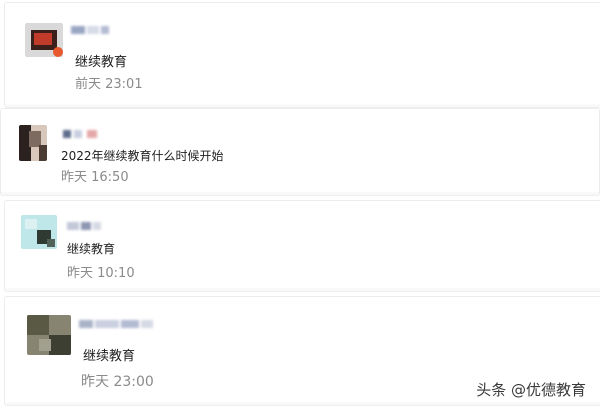 The height and width of the screenshot is (410, 600). Describe the element at coordinates (142, 156) in the screenshot. I see `comment-text: 2022年继续教育什么时候开始` at that location.